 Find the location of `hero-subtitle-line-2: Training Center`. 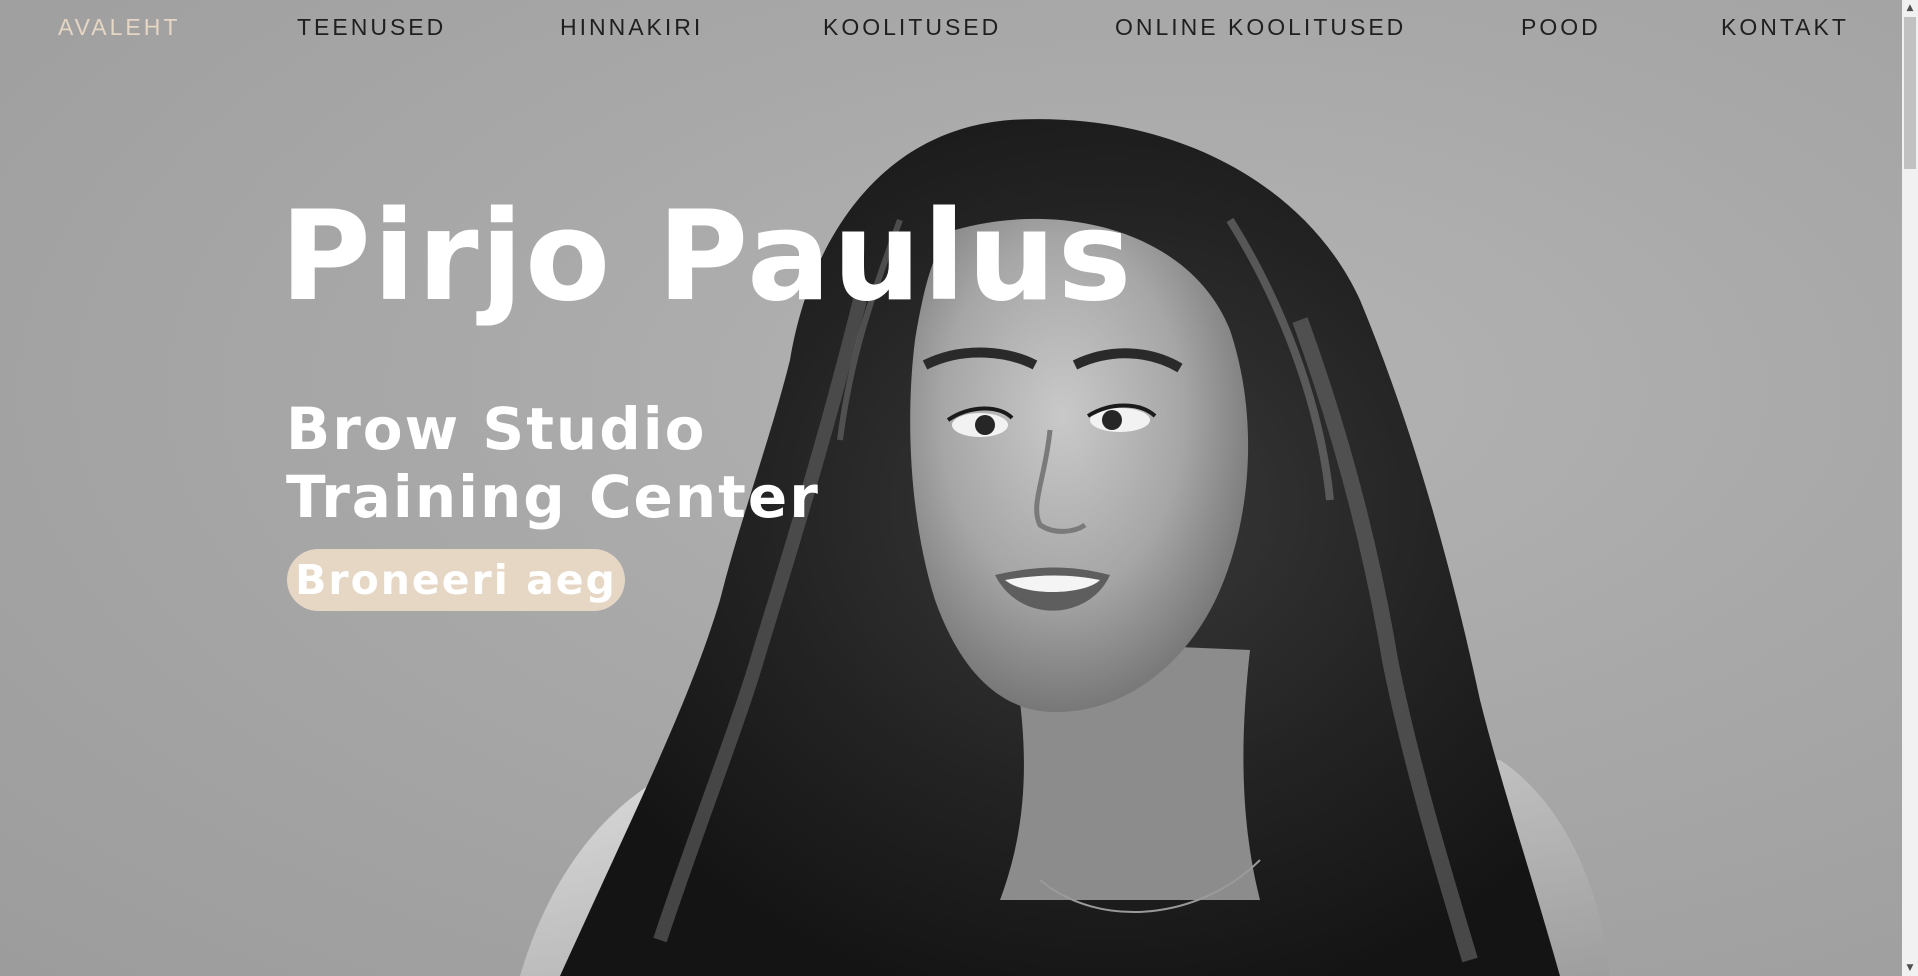

hero-subtitle-line-2: Training Center is located at coordinates (553, 497).